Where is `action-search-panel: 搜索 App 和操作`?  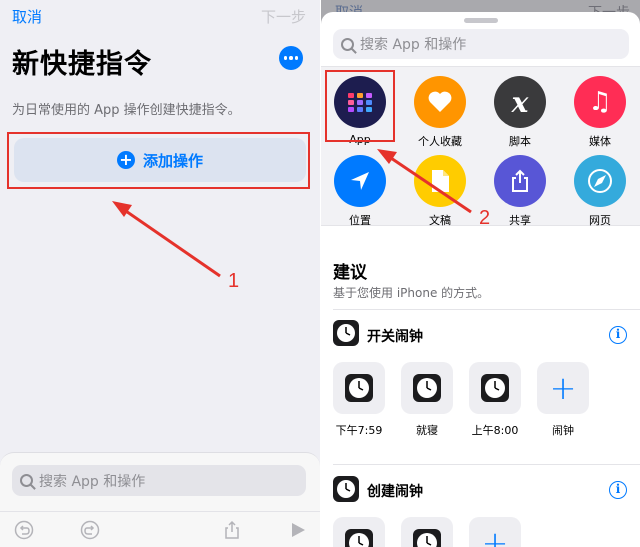
action-search-panel: 搜索 App 和操作 is located at coordinates (160, 499).